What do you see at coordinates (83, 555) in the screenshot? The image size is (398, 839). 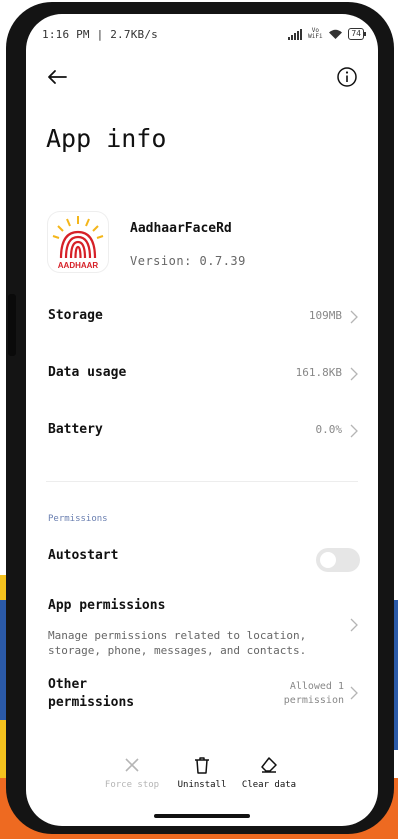 I see `autostart-label: Autostart` at bounding box center [83, 555].